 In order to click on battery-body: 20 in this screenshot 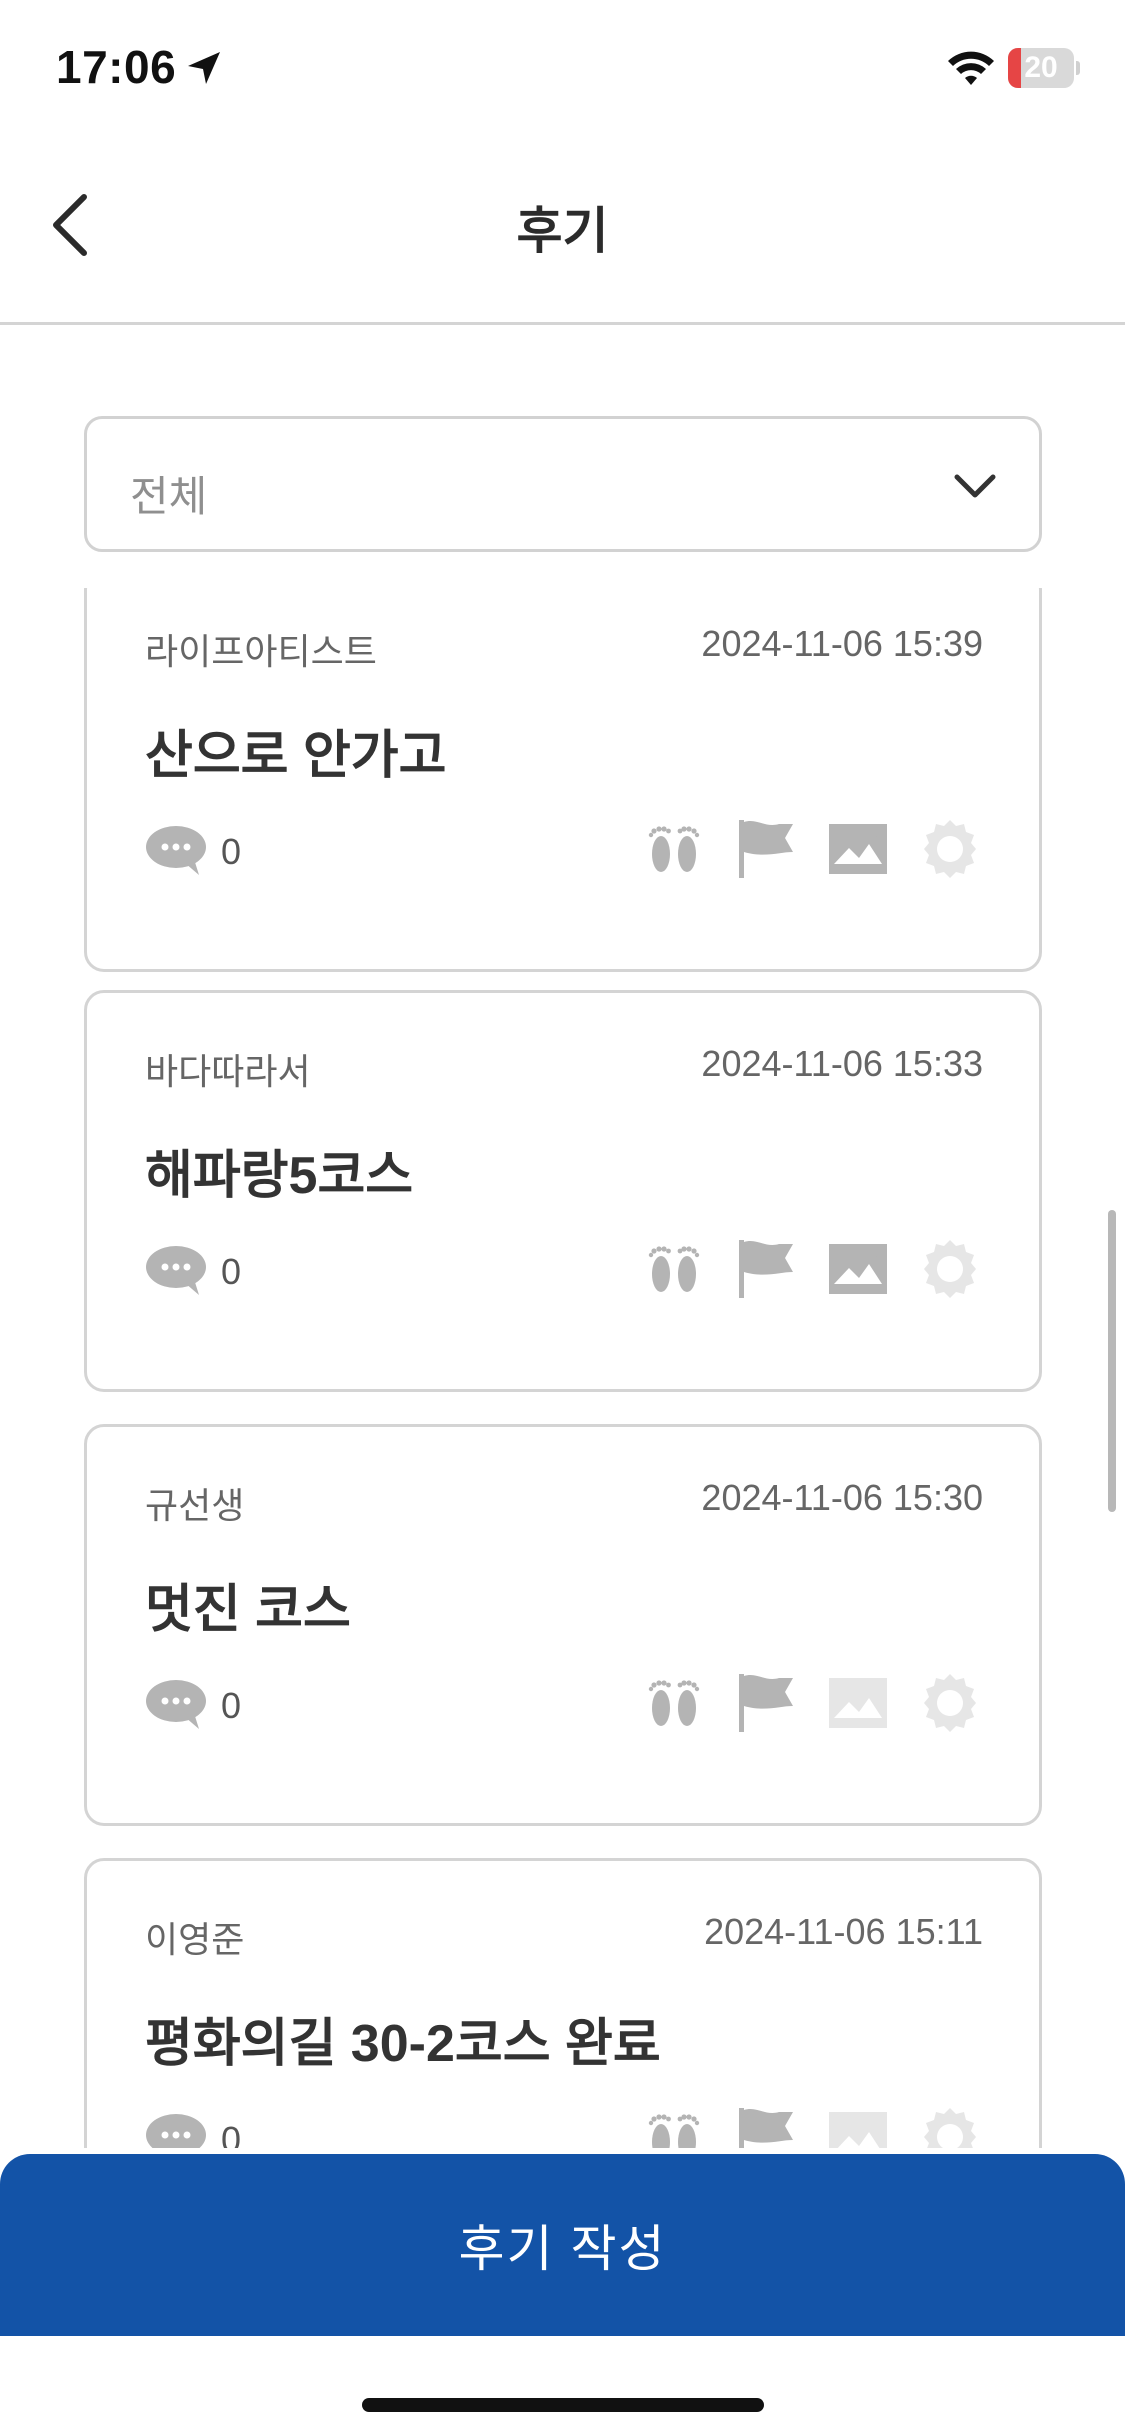, I will do `click(1041, 68)`.